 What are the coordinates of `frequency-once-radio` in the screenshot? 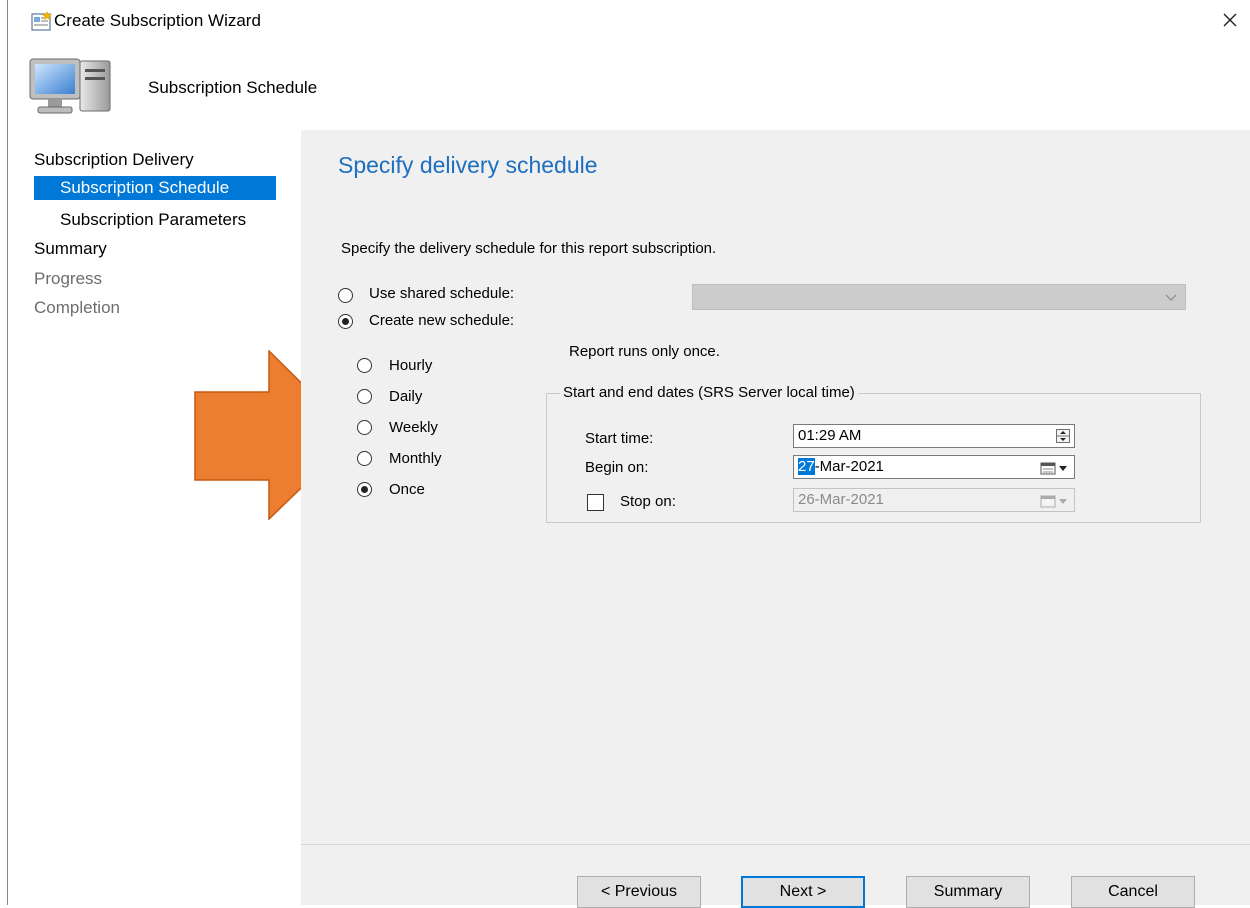 It's located at (364, 489).